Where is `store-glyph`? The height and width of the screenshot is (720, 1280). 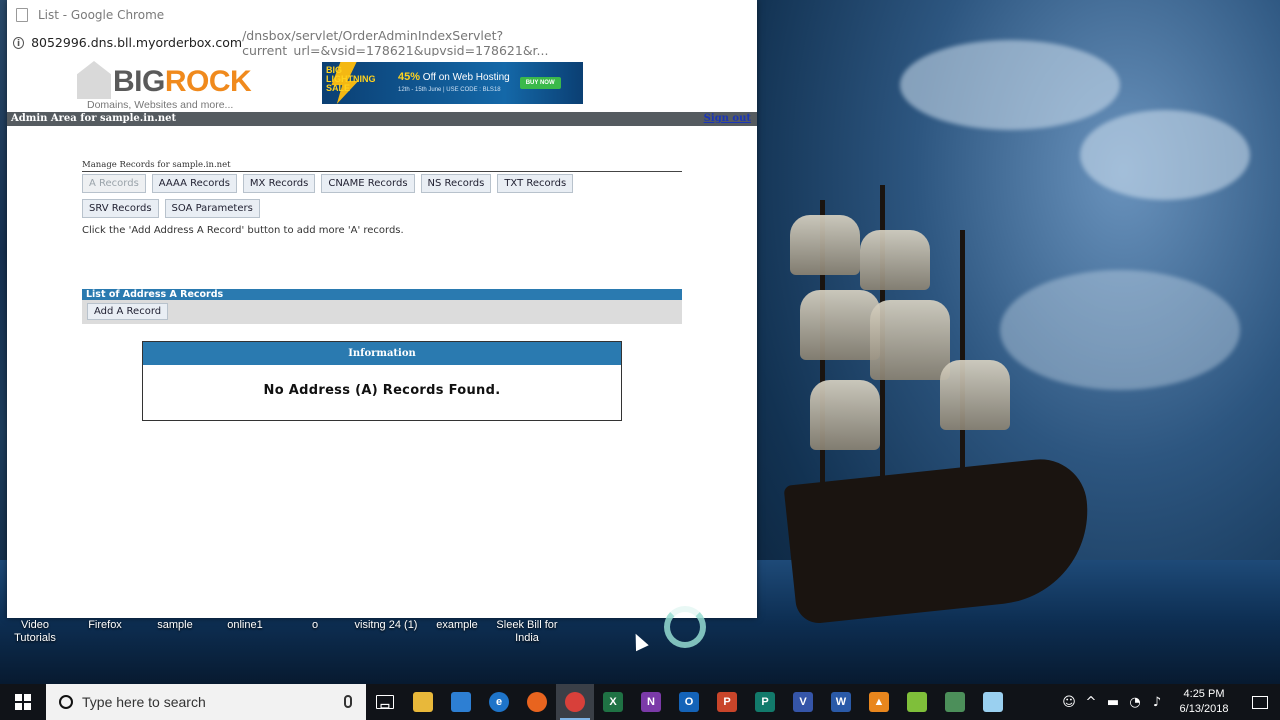 store-glyph is located at coordinates (461, 702).